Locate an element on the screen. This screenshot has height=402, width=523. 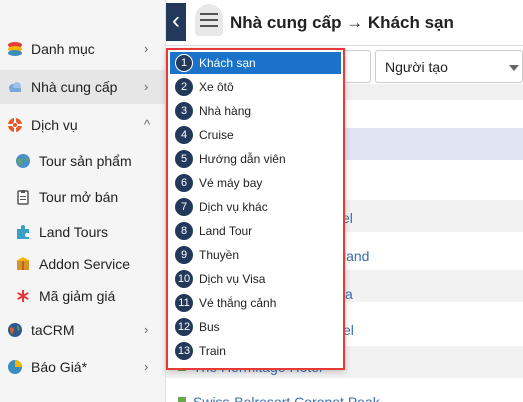
item-number-badge: 3 is located at coordinates (184, 111).